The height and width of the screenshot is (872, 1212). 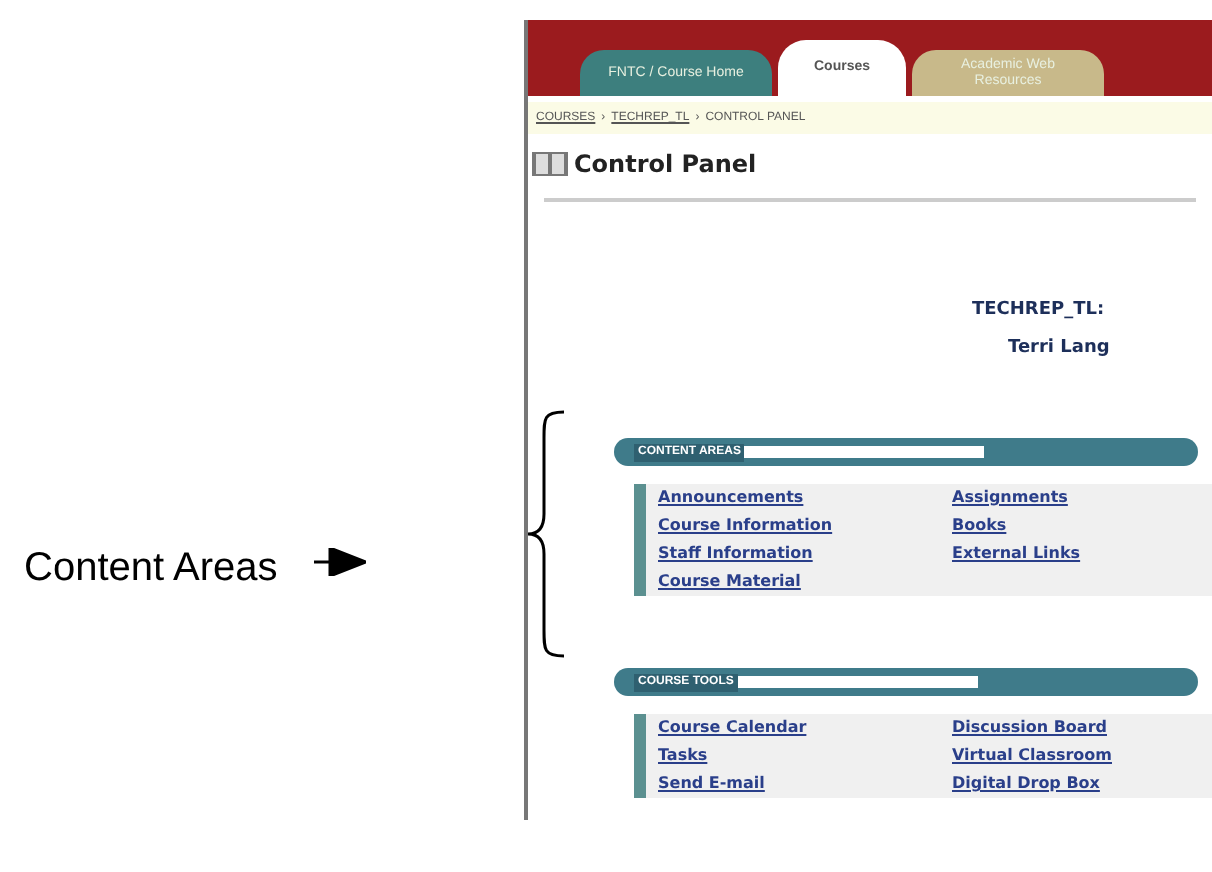 What do you see at coordinates (805, 756) in the screenshot?
I see `content-link: Tasks` at bounding box center [805, 756].